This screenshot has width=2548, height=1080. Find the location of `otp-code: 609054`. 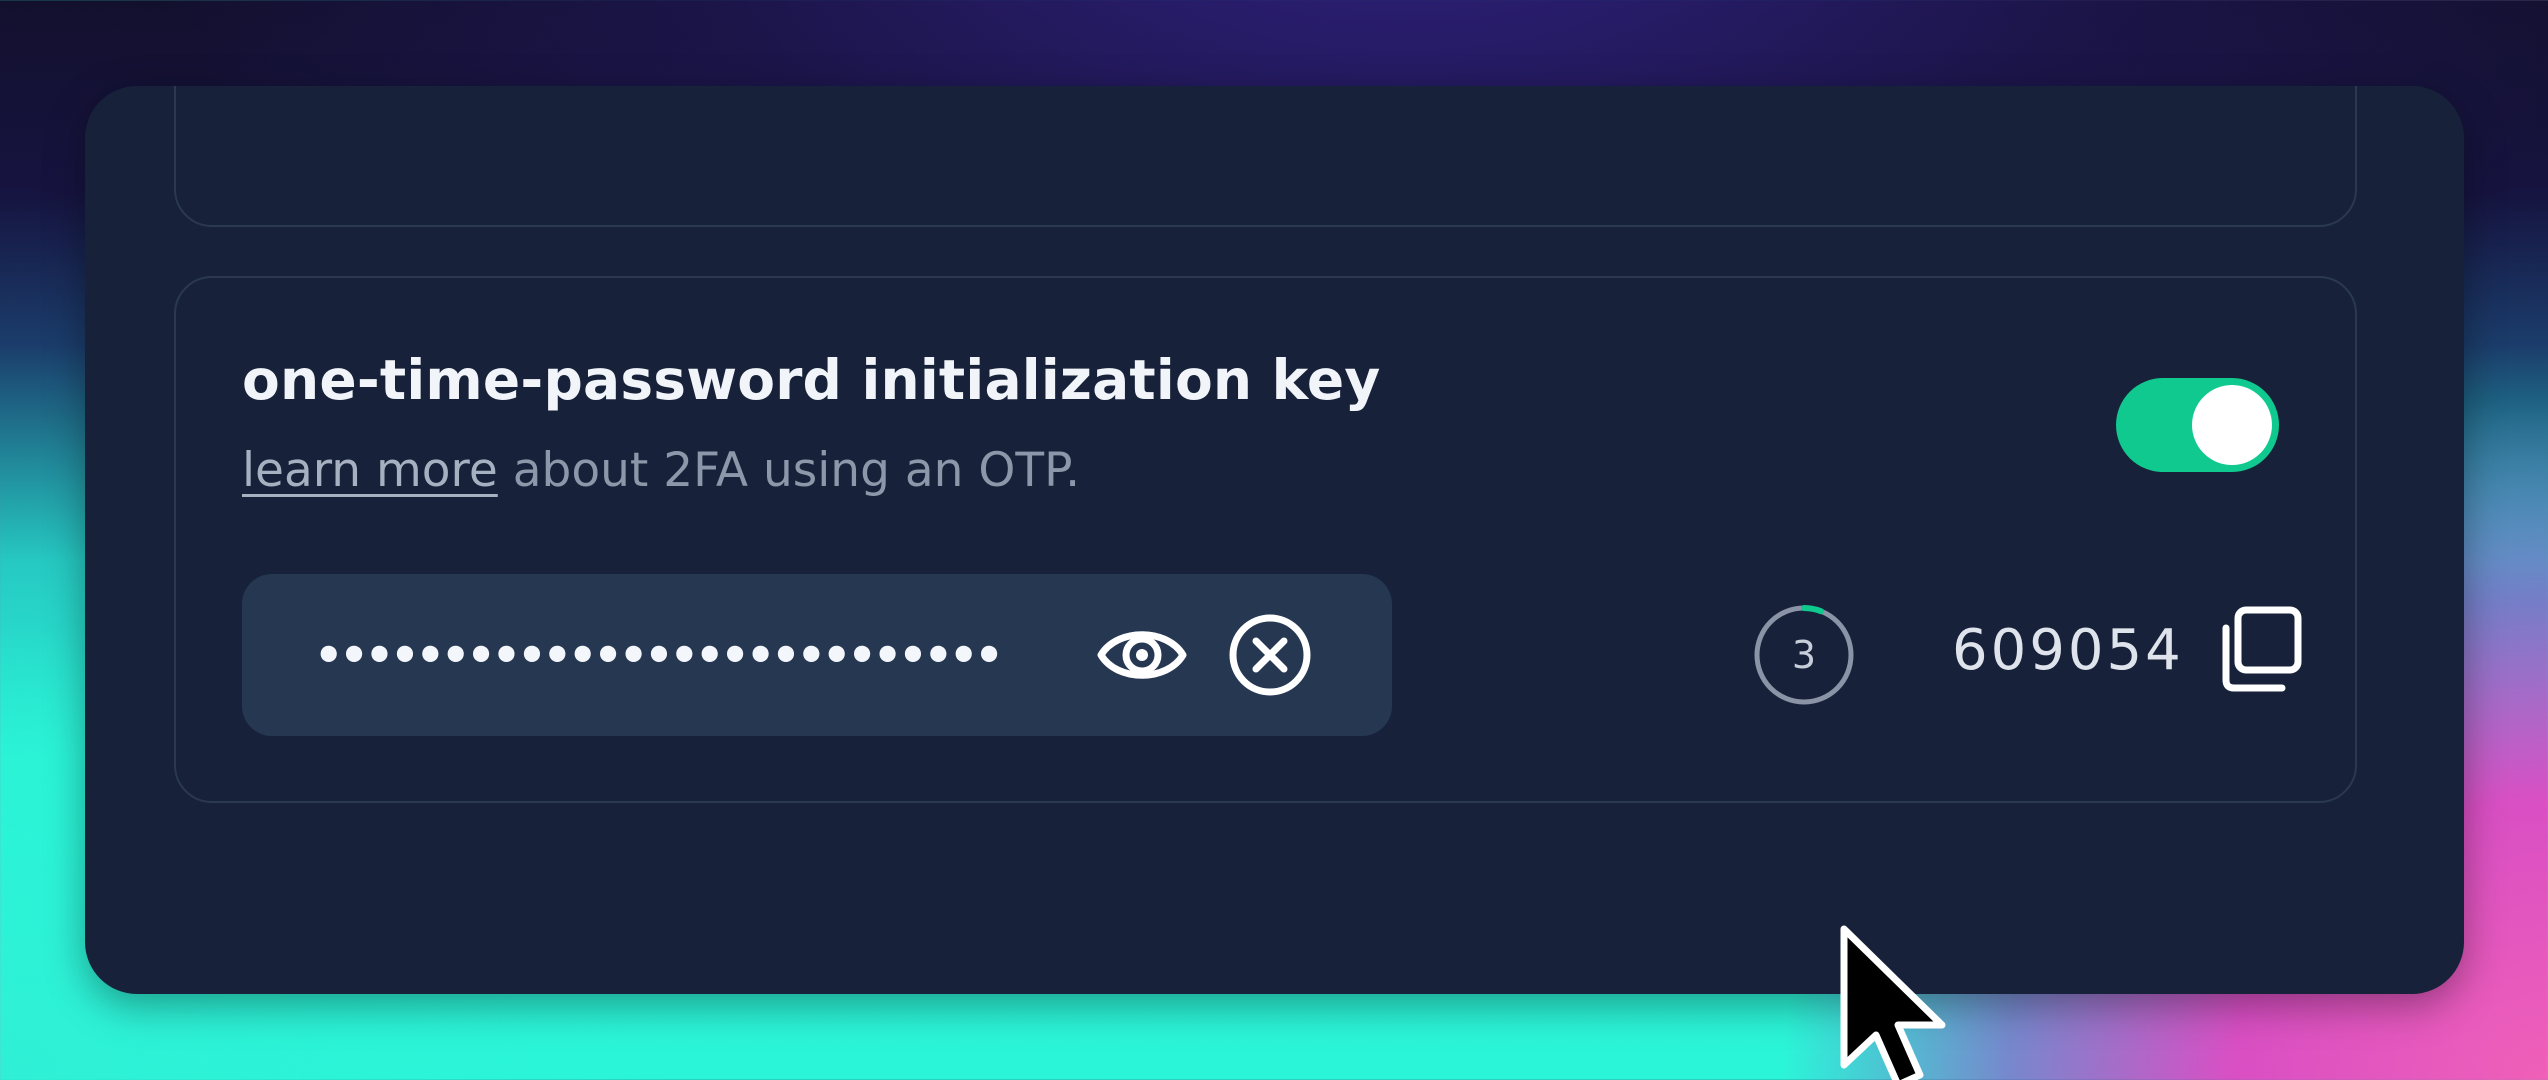

otp-code: 609054 is located at coordinates (2068, 650).